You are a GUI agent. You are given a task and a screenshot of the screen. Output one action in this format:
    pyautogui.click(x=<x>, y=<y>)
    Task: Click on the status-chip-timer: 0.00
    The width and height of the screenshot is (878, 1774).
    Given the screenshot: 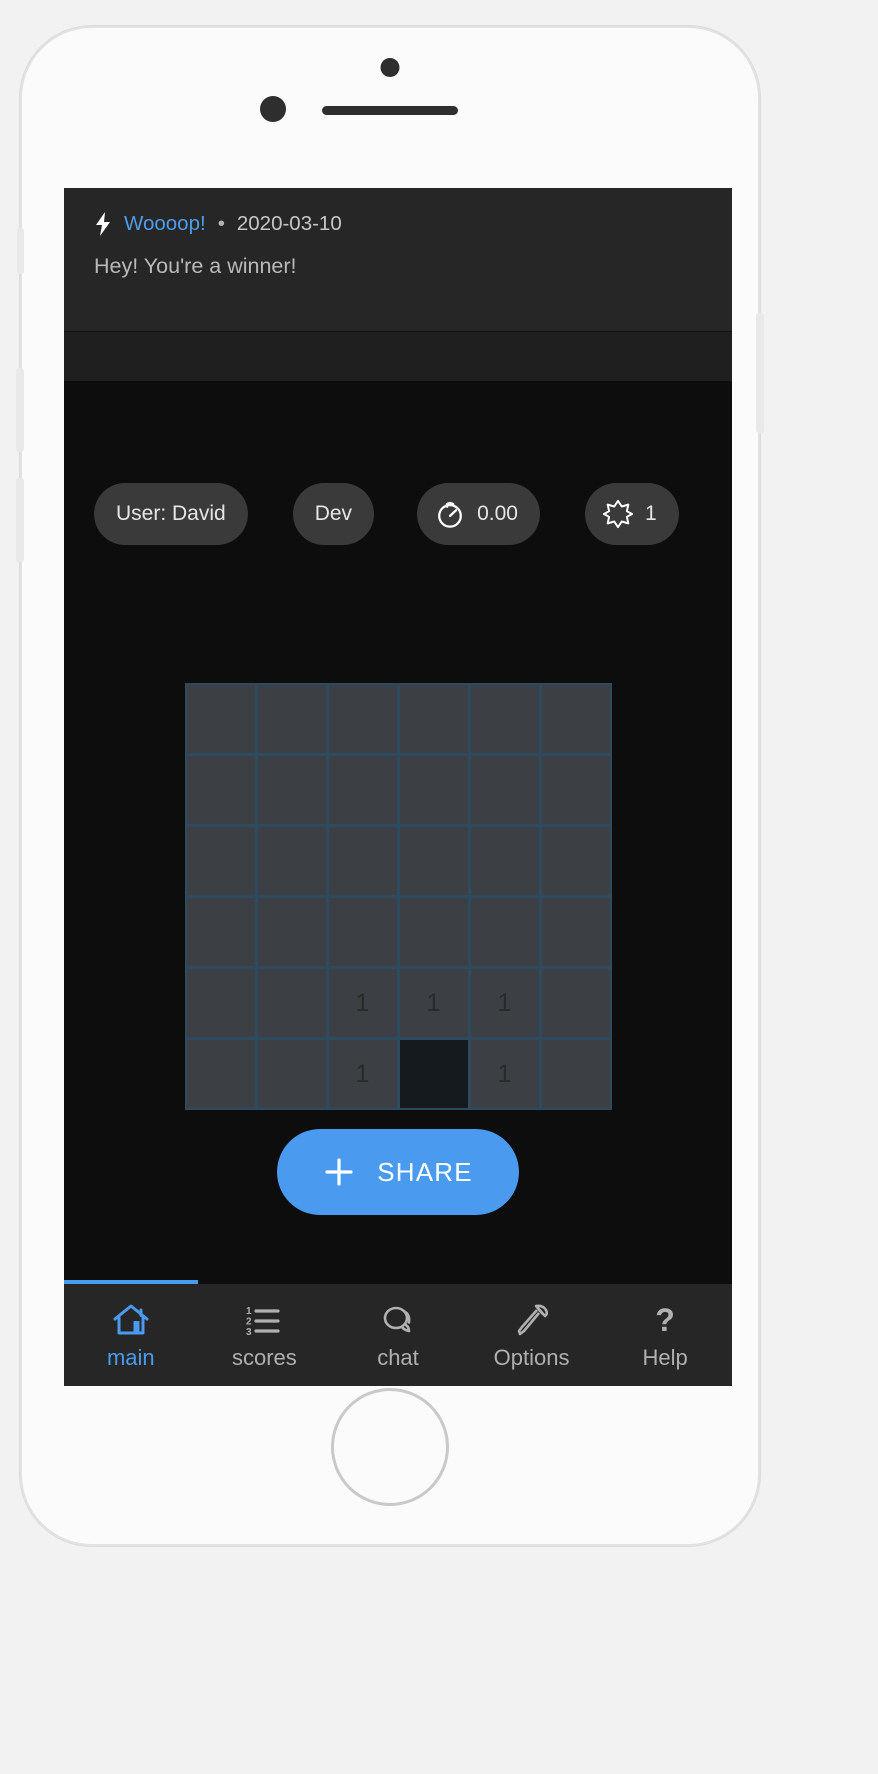 What is the action you would take?
    pyautogui.click(x=478, y=514)
    